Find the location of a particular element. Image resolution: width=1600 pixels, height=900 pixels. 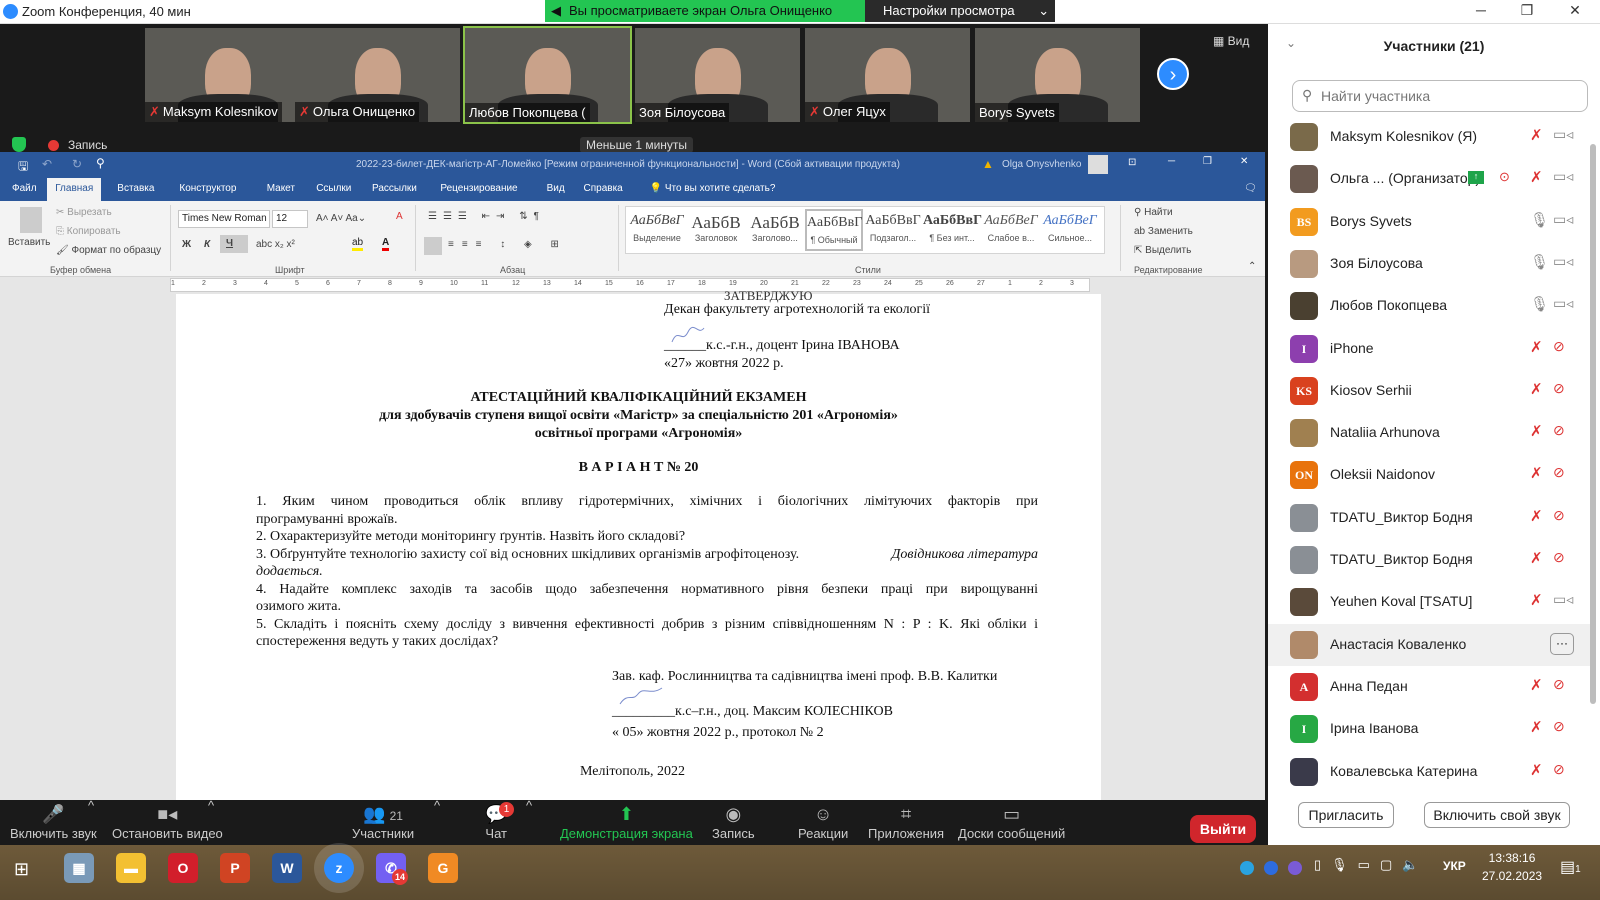

chat-button: 💬 1 Чат is located at coordinates (499, 821).